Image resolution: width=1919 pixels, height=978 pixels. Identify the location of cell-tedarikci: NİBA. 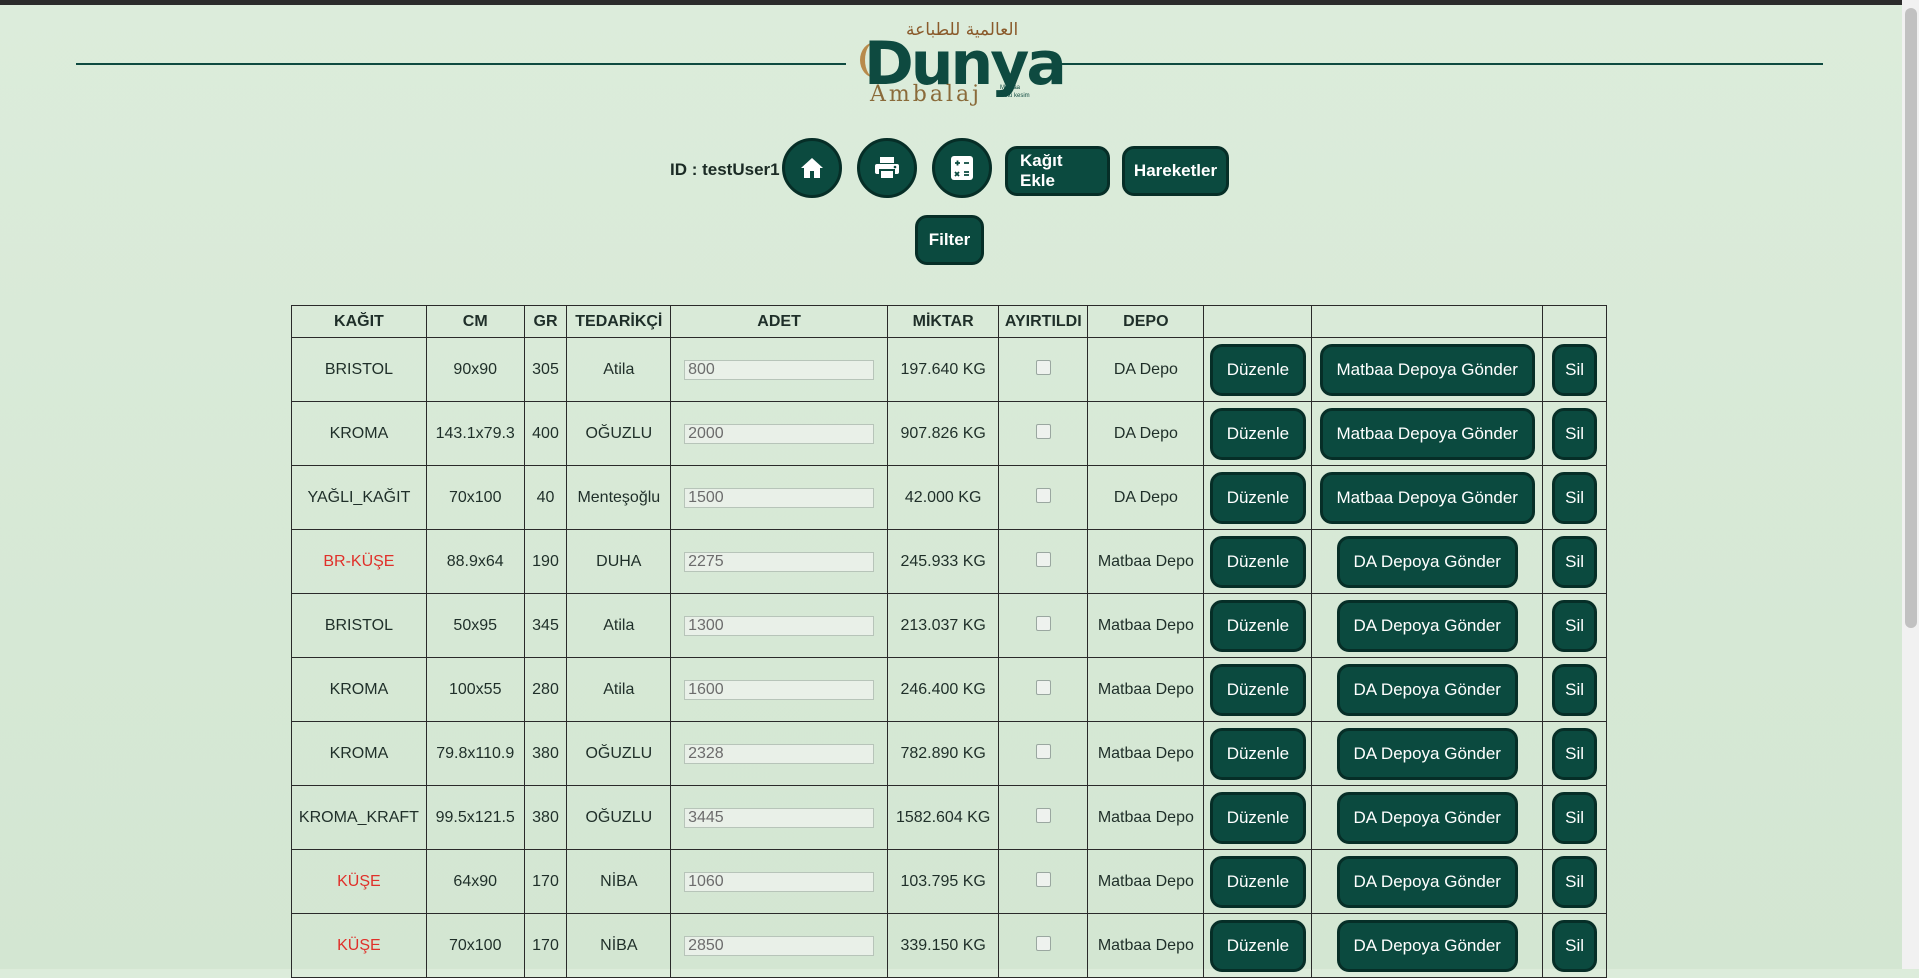
(619, 945).